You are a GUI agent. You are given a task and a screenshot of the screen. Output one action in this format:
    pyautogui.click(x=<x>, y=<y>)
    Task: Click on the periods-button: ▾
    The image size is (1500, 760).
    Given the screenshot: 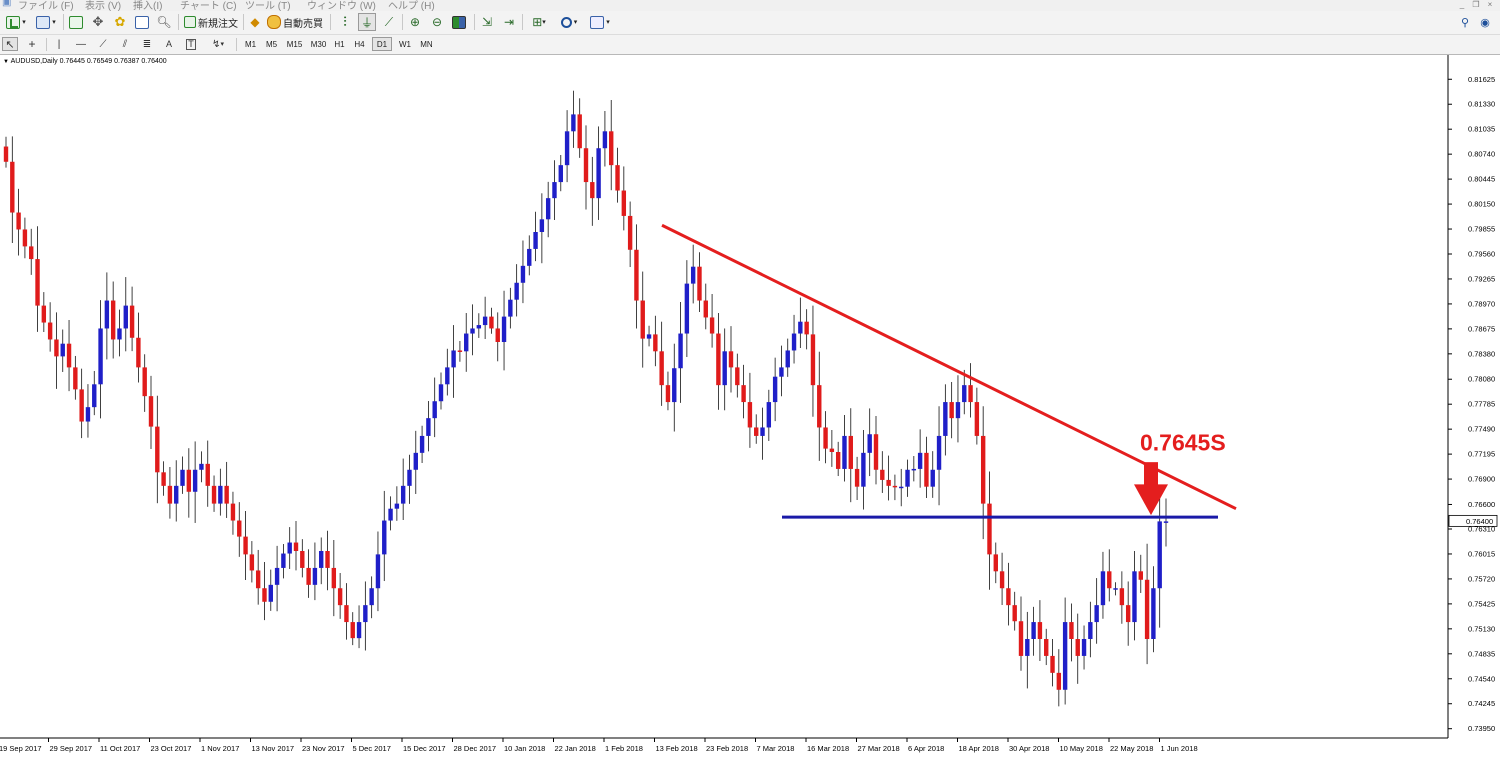 What is the action you would take?
    pyautogui.click(x=569, y=22)
    